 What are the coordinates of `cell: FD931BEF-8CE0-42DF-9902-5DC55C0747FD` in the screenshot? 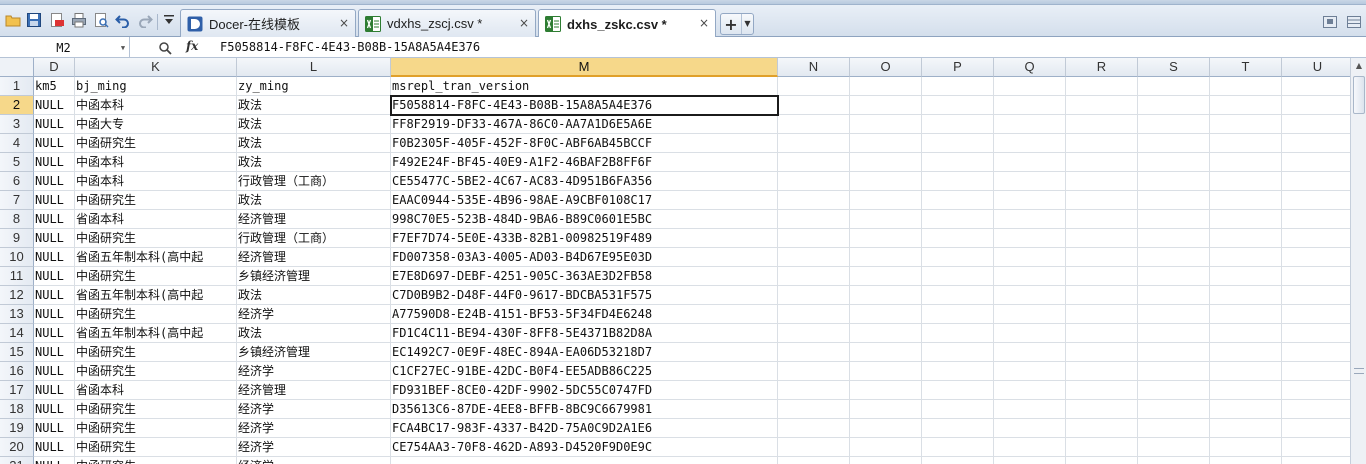 It's located at (584, 390).